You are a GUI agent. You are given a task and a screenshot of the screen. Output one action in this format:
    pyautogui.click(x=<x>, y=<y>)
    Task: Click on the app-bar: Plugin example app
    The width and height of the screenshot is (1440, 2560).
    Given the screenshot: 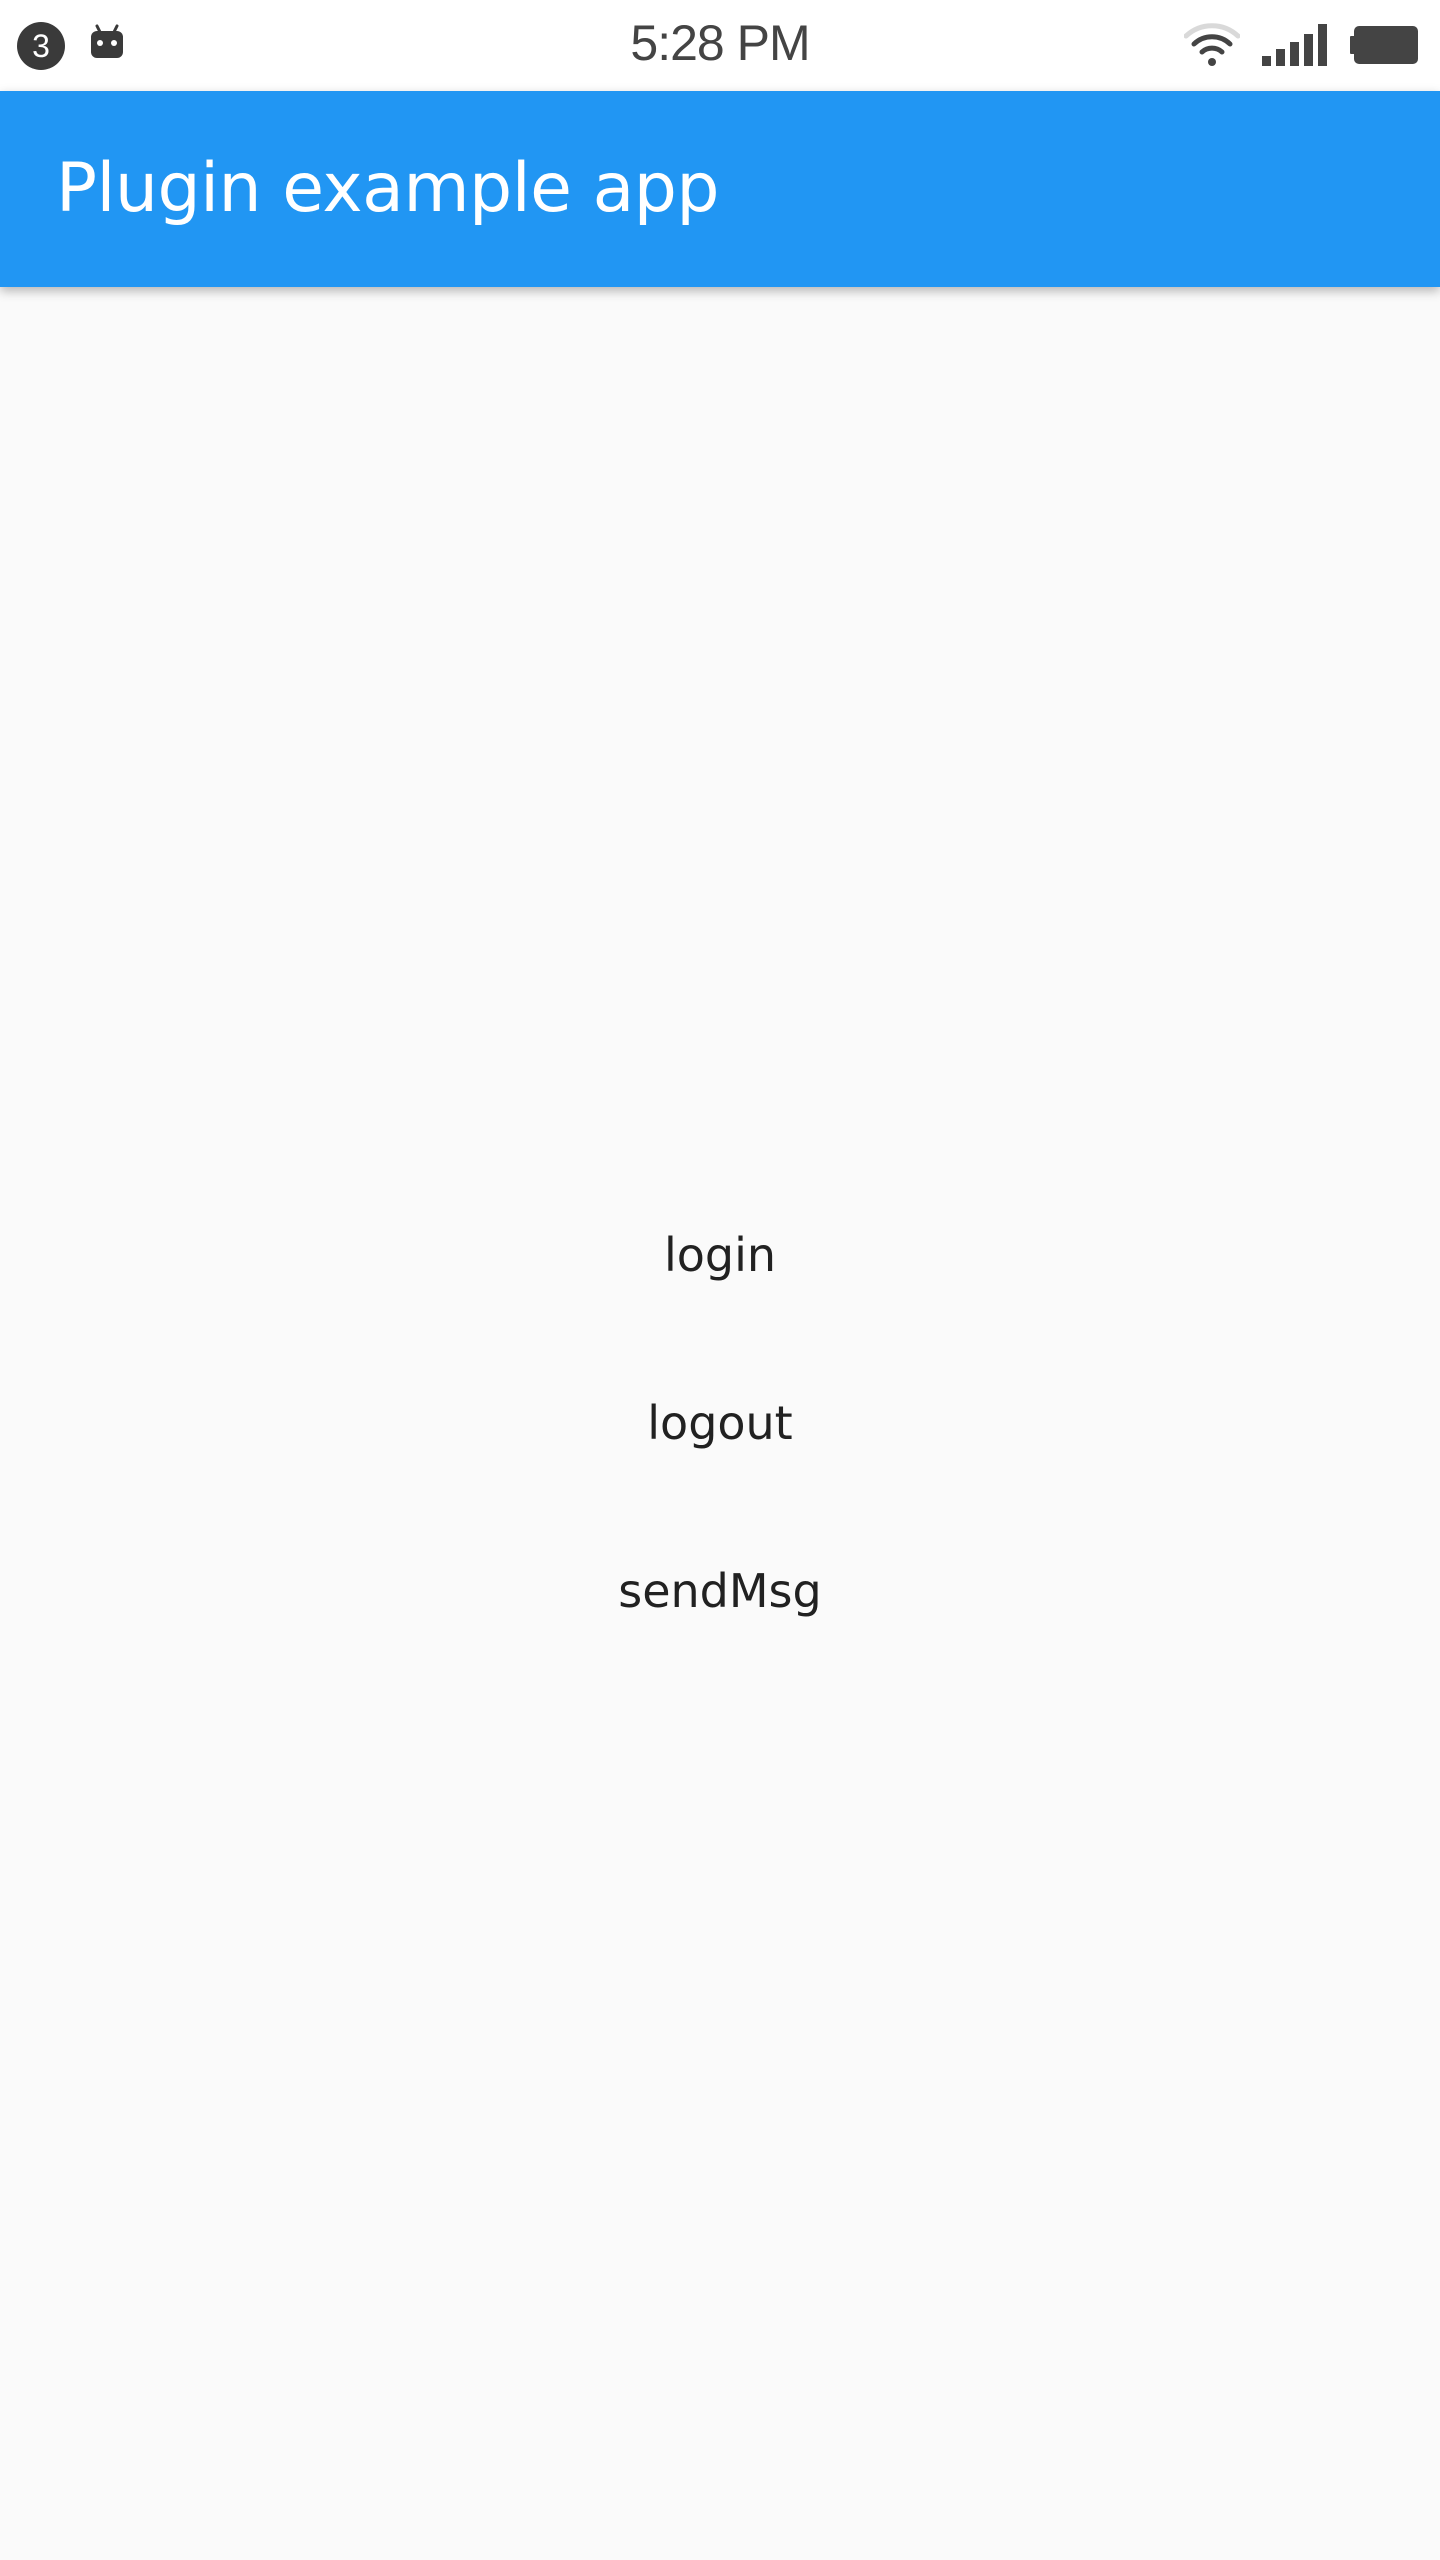 What is the action you would take?
    pyautogui.click(x=720, y=189)
    